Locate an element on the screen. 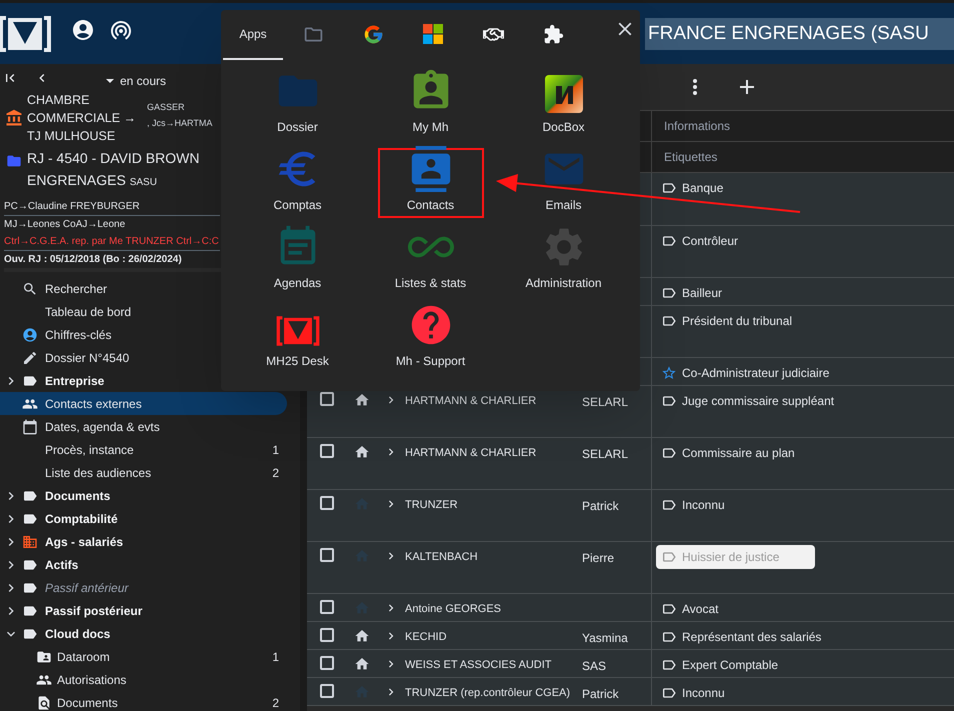  sidebar-item: Documents is located at coordinates (143, 495).